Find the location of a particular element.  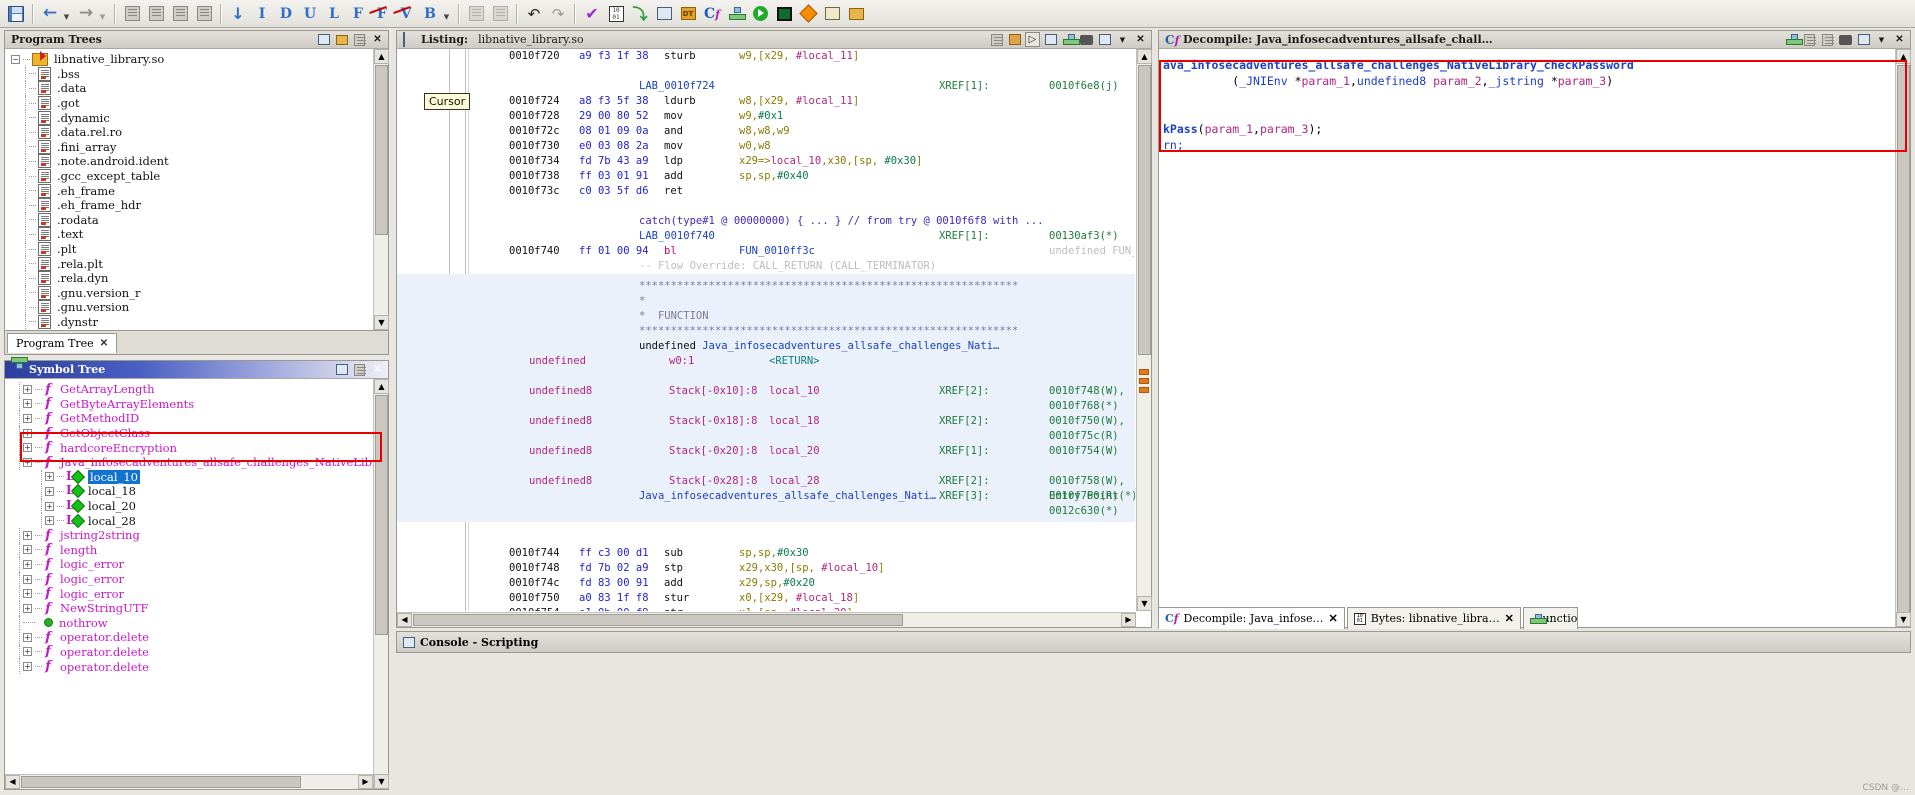

forward-dropdown-icon: ▼ is located at coordinates (104, 14).